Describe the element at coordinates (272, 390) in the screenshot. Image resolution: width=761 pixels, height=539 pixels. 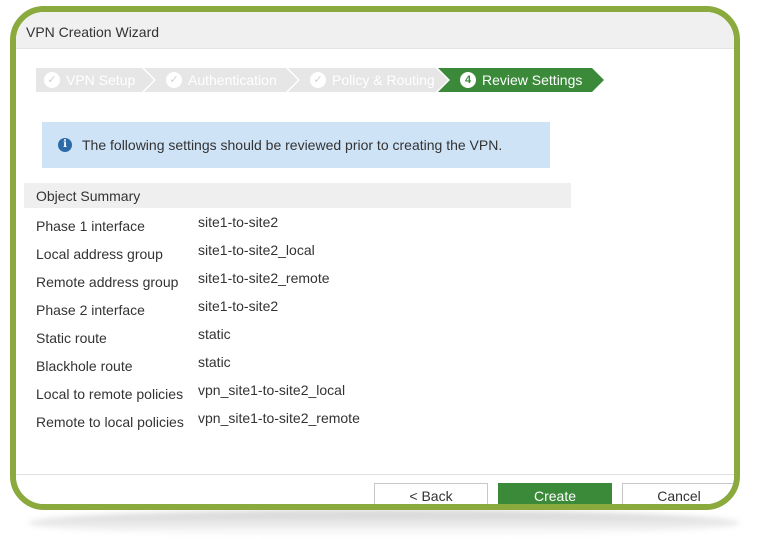
I see `summary-value: vpn_site1-to-site2_local` at that location.